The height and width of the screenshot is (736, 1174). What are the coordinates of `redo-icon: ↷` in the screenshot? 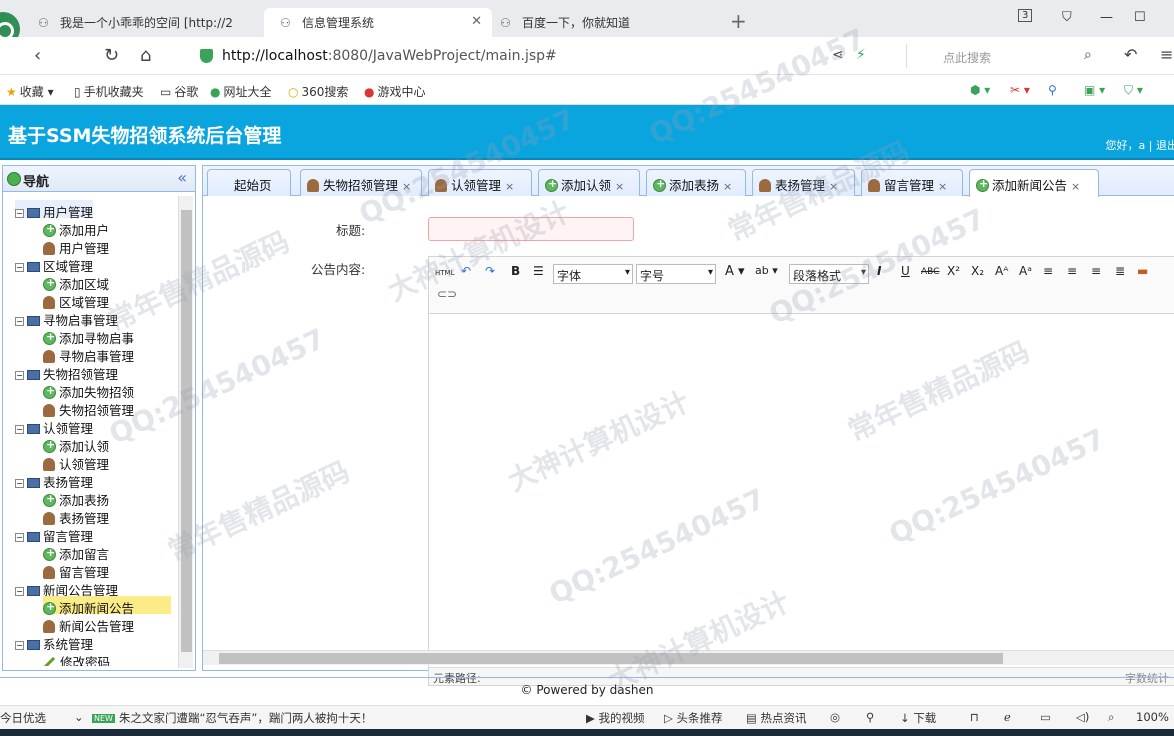 It's located at (490, 271).